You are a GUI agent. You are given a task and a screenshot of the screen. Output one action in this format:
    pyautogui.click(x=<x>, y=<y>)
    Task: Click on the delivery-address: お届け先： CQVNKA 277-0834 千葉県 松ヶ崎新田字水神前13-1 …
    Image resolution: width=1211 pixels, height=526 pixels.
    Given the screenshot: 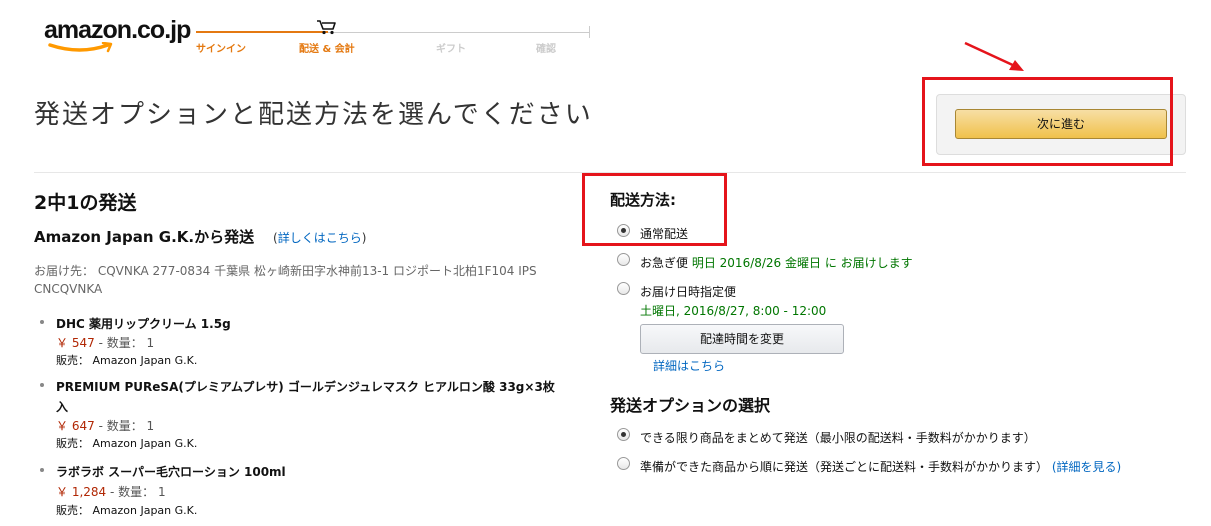 What is the action you would take?
    pyautogui.click(x=299, y=280)
    